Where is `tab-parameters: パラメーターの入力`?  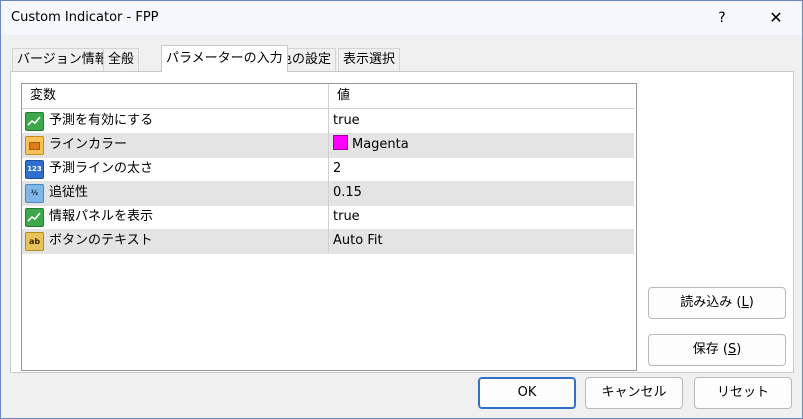 tab-parameters: パラメーターの入力 is located at coordinates (224, 58).